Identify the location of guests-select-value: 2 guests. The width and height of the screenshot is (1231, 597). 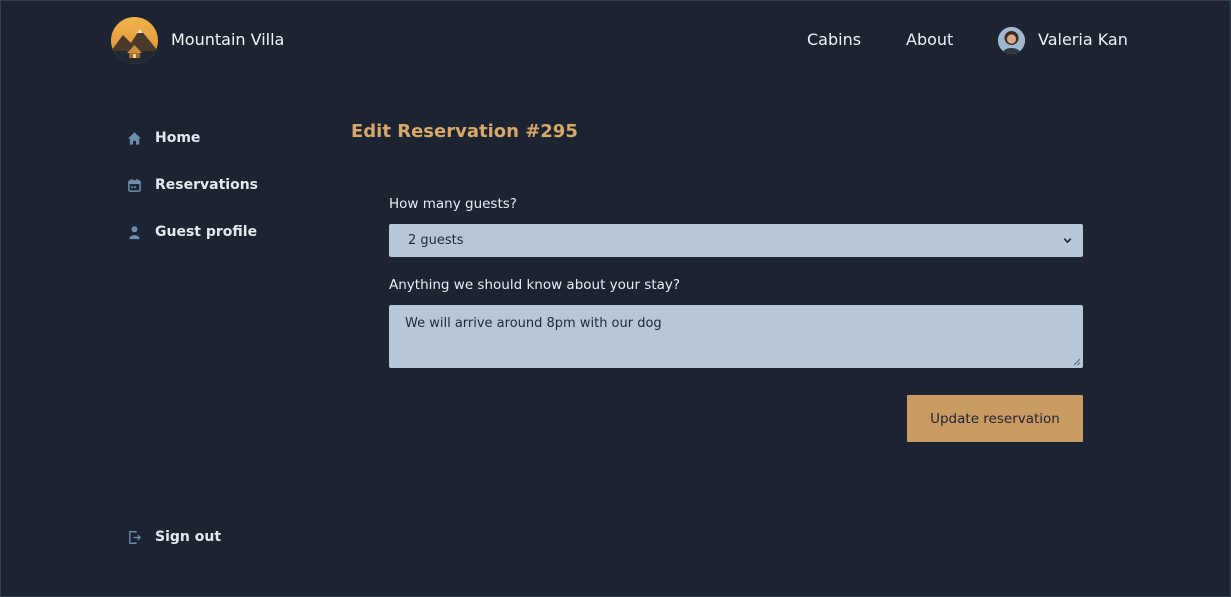
(436, 240).